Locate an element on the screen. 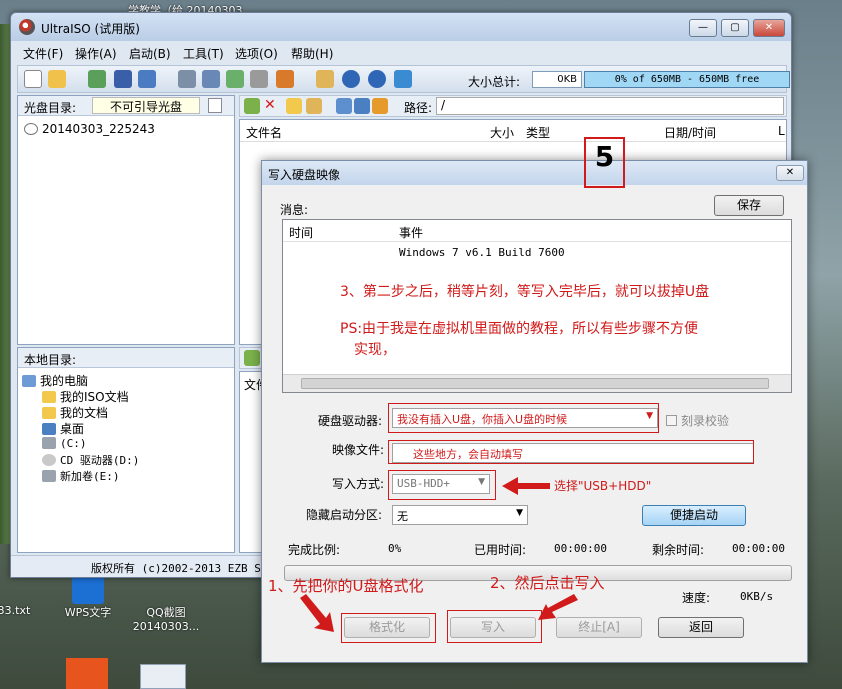 This screenshot has height=689, width=842. format-highlight-box is located at coordinates (388, 628).